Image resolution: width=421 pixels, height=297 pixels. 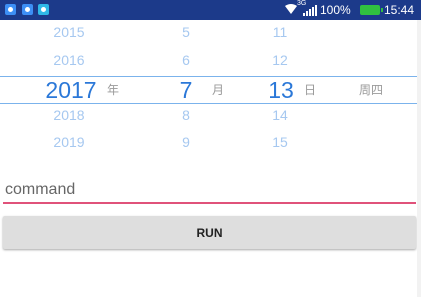 What do you see at coordinates (371, 90) in the screenshot?
I see `weekday-label: 周四` at bounding box center [371, 90].